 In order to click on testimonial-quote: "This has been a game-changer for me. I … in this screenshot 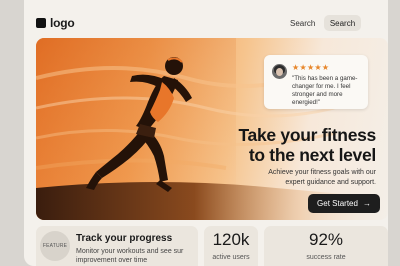, I will do `click(325, 90)`.